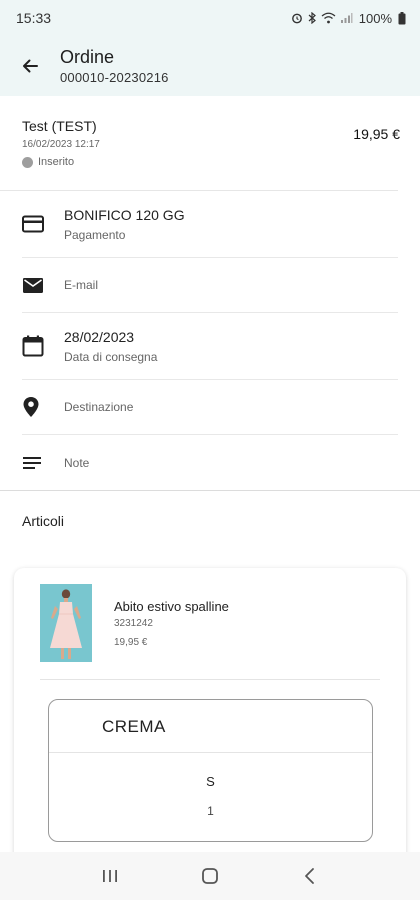 Image resolution: width=420 pixels, height=900 pixels. I want to click on destination-row: Destinazione, so click(210, 407).